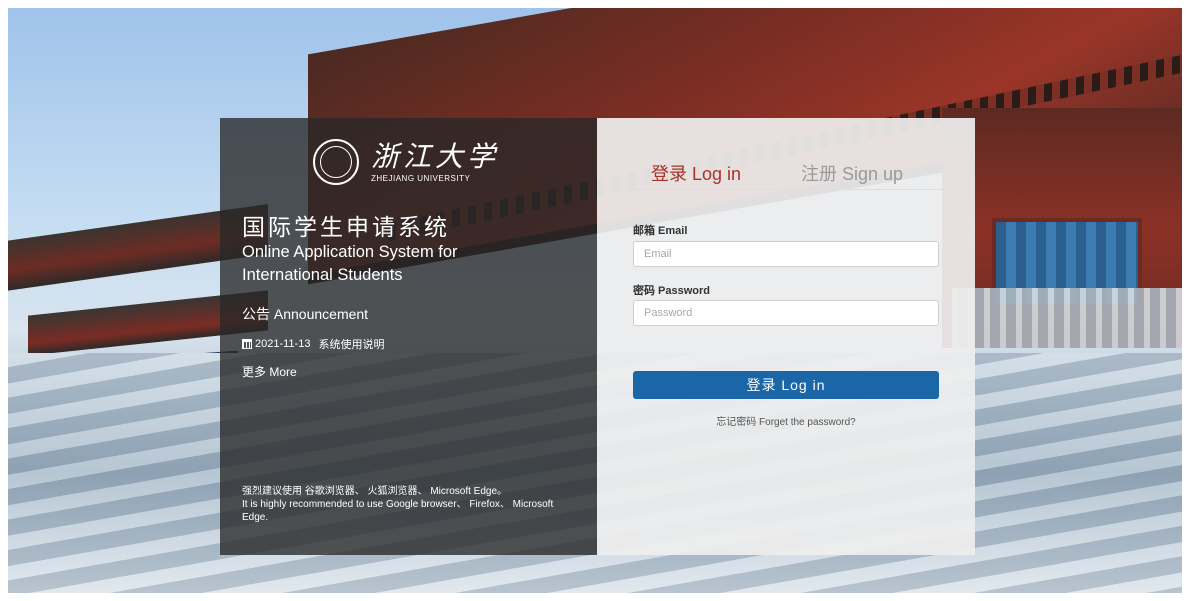  What do you see at coordinates (351, 345) in the screenshot?
I see `announcement-text: 系统使用说明` at bounding box center [351, 345].